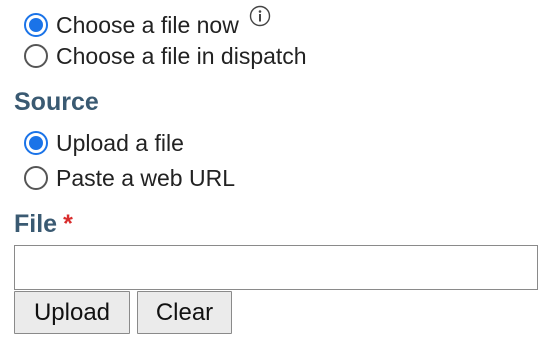 Image resolution: width=556 pixels, height=342 pixels. What do you see at coordinates (184, 312) in the screenshot?
I see `clear-button: Clear` at bounding box center [184, 312].